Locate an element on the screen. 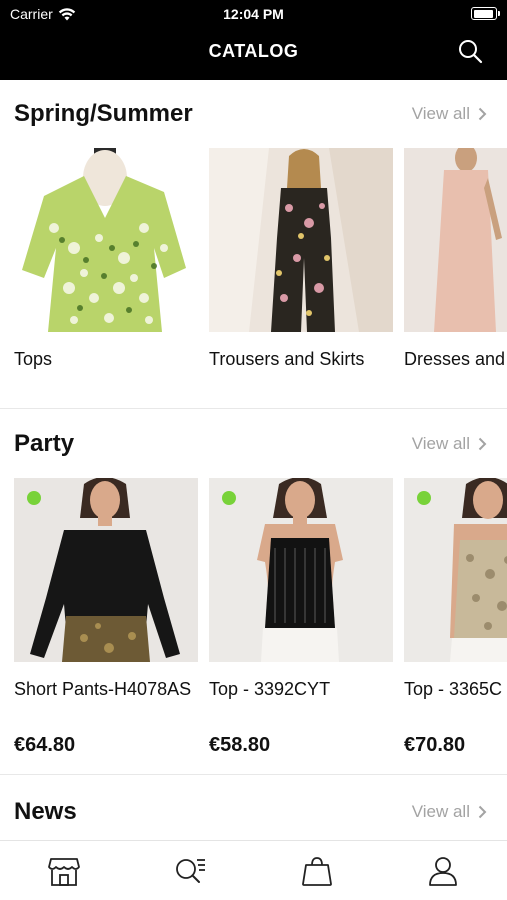 The width and height of the screenshot is (507, 900). search-icon is located at coordinates (470, 51).